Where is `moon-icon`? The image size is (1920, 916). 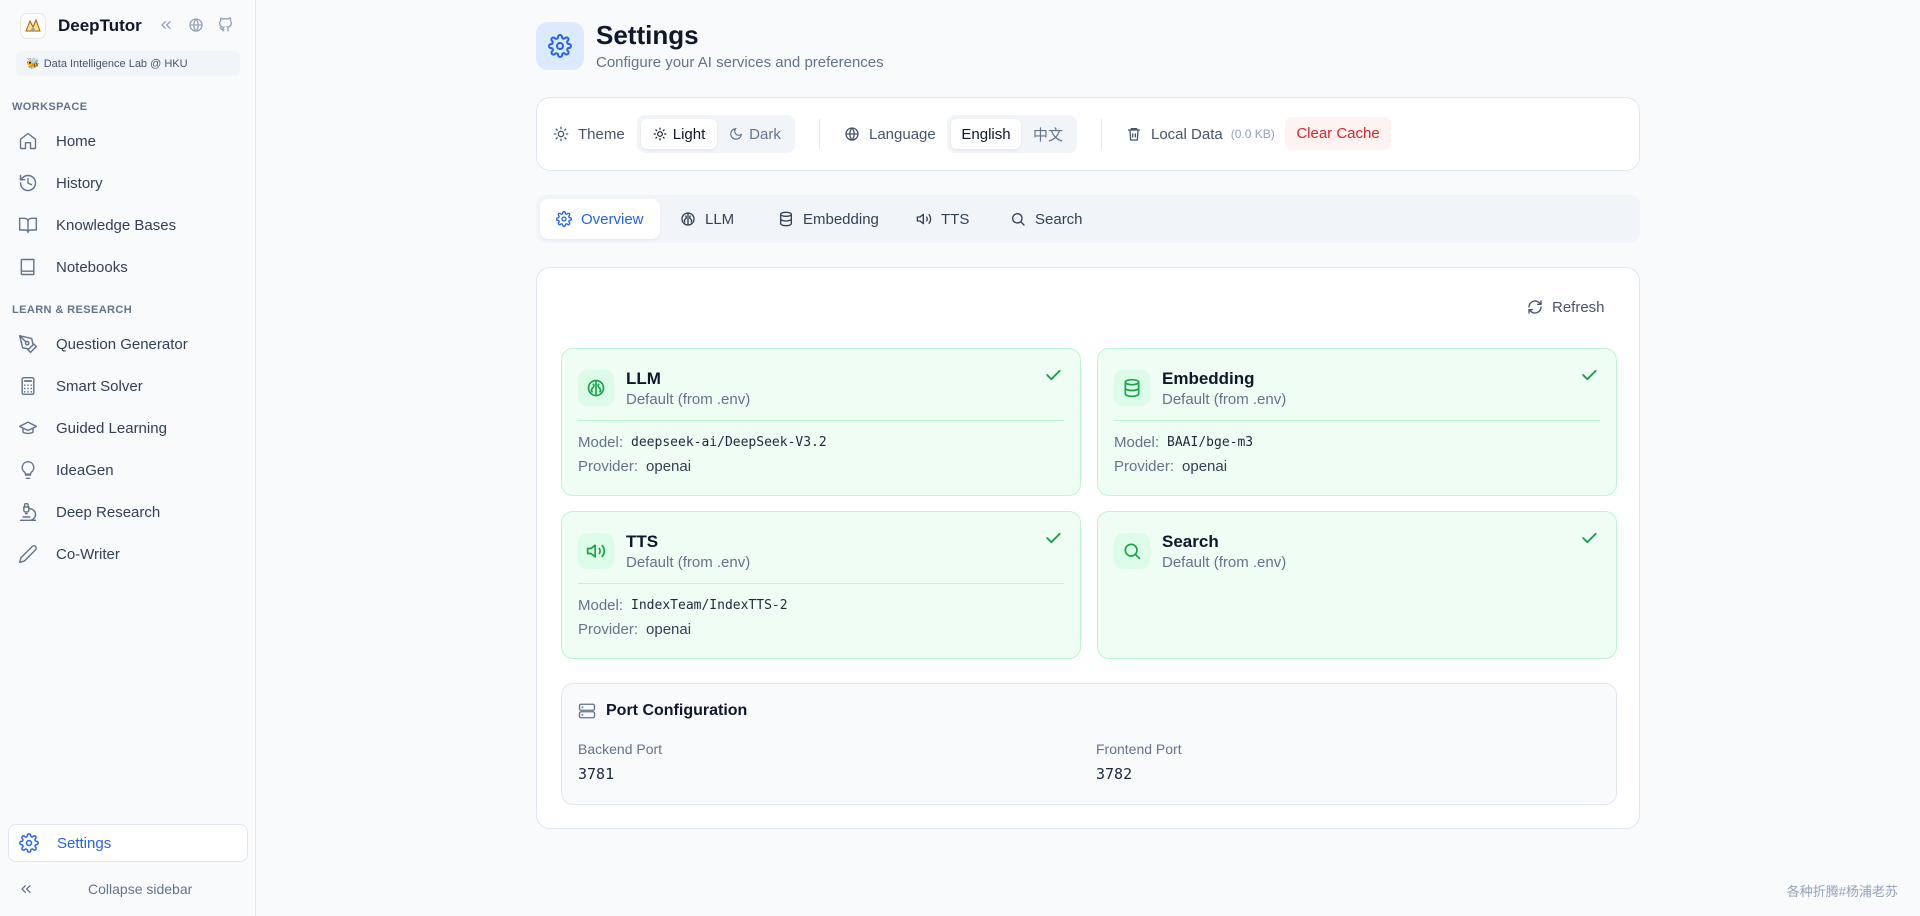
moon-icon is located at coordinates (736, 134).